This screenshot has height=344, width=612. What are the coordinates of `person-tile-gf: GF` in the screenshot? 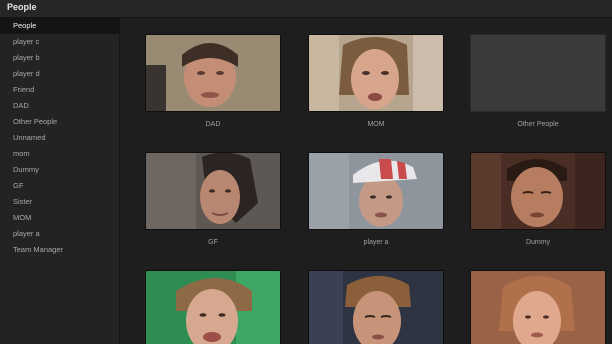 It's located at (213, 199).